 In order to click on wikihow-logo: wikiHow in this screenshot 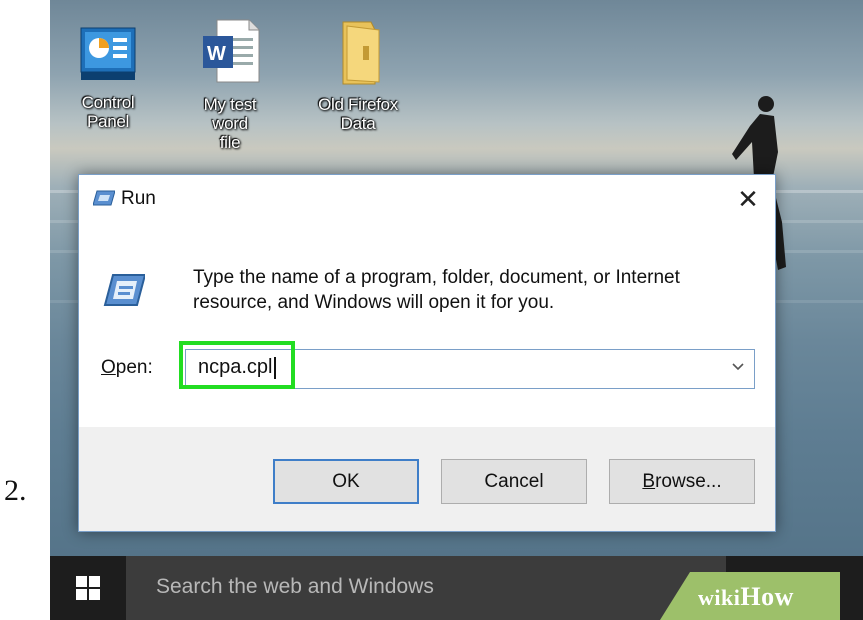, I will do `click(746, 596)`.